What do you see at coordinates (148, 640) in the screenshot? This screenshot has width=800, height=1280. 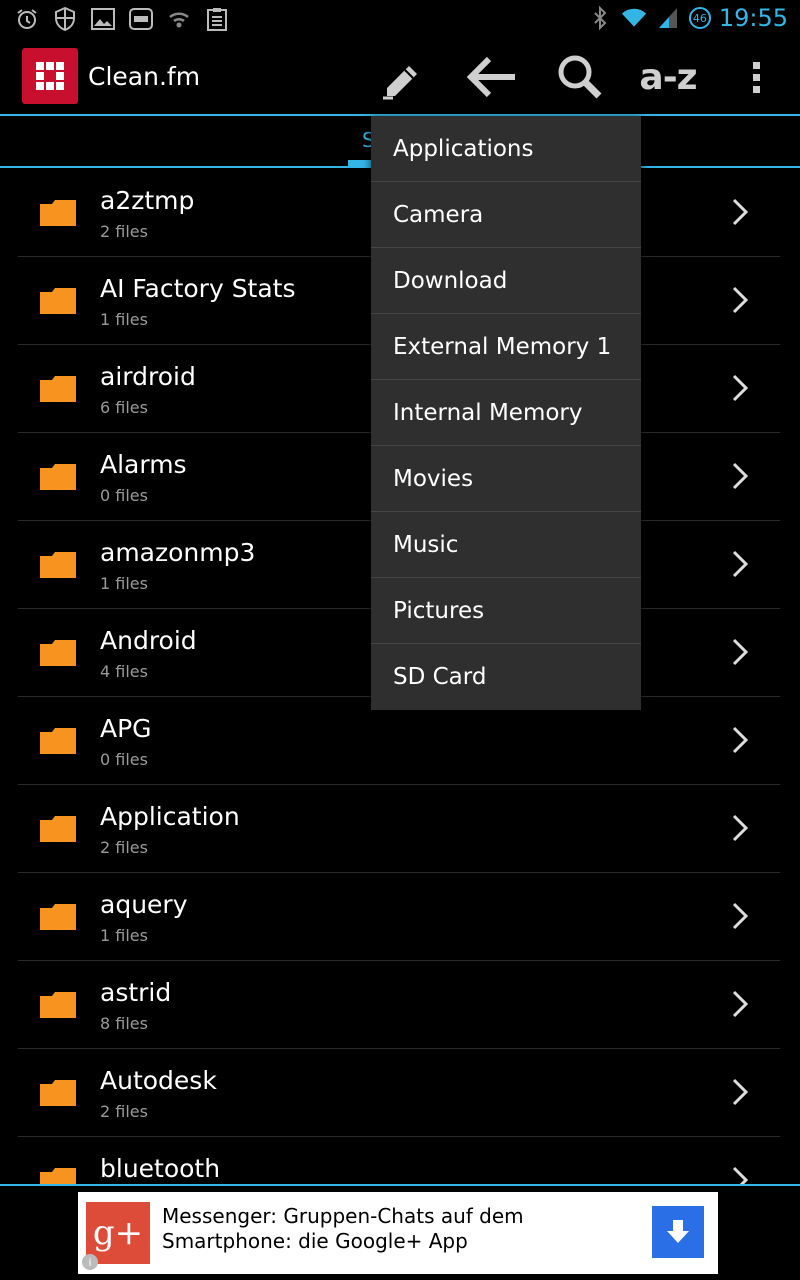 I see `folder-name: Android` at bounding box center [148, 640].